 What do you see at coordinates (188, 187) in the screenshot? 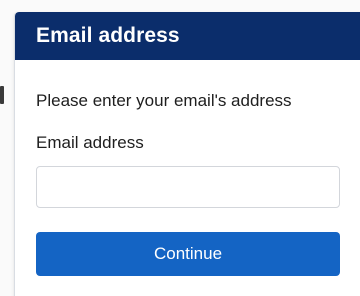
I see `email-field` at bounding box center [188, 187].